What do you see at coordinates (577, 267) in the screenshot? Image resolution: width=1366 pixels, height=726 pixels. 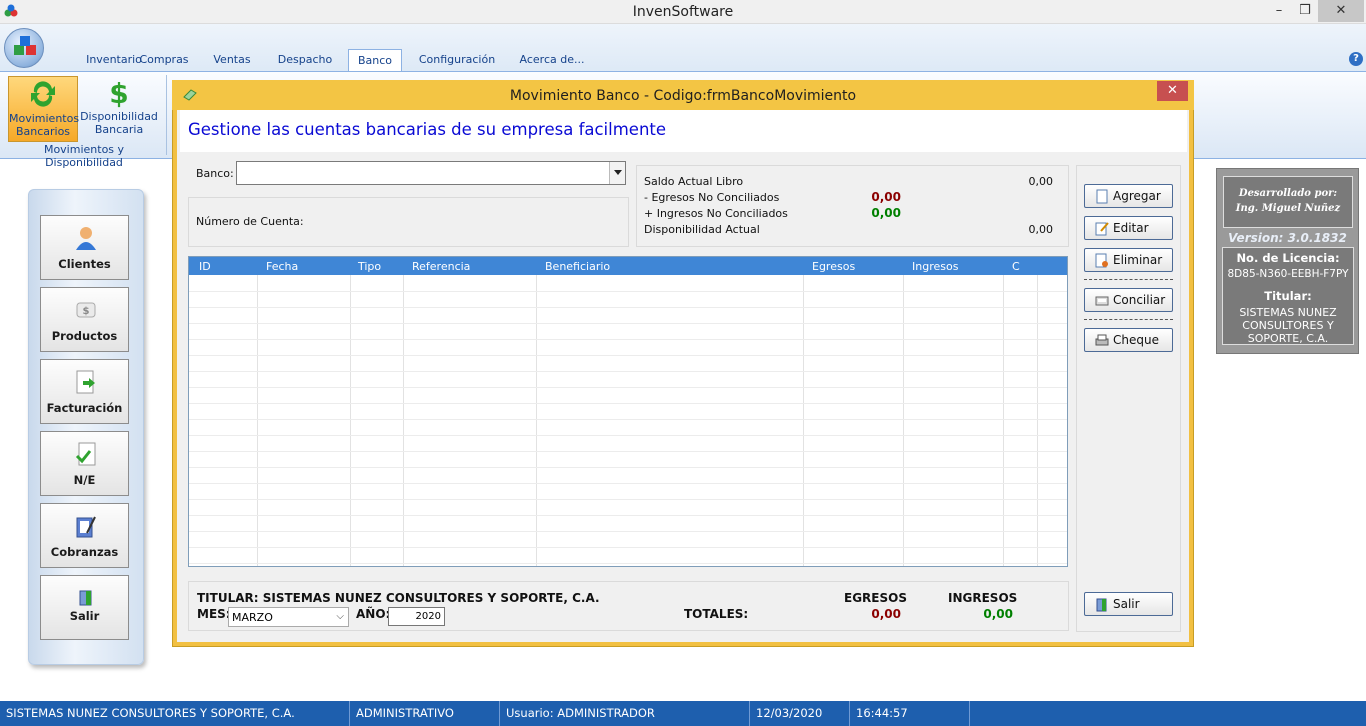 I see `column-header-beneficiario: Beneficiario` at bounding box center [577, 267].